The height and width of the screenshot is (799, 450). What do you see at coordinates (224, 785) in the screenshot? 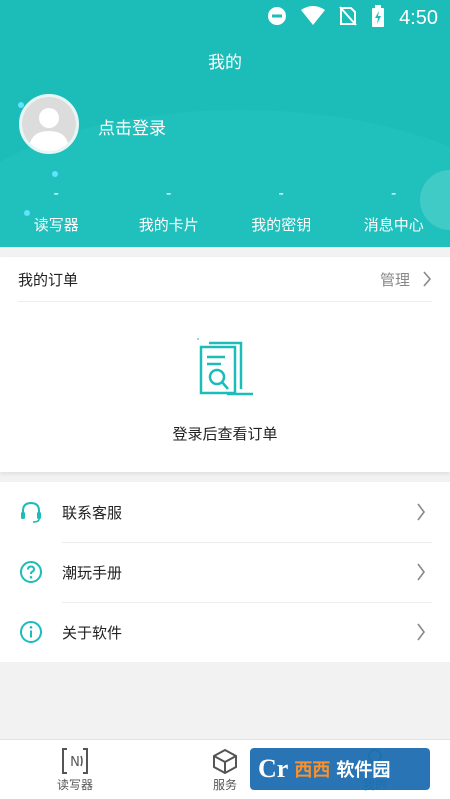
I see `nav-label: 服务` at bounding box center [224, 785].